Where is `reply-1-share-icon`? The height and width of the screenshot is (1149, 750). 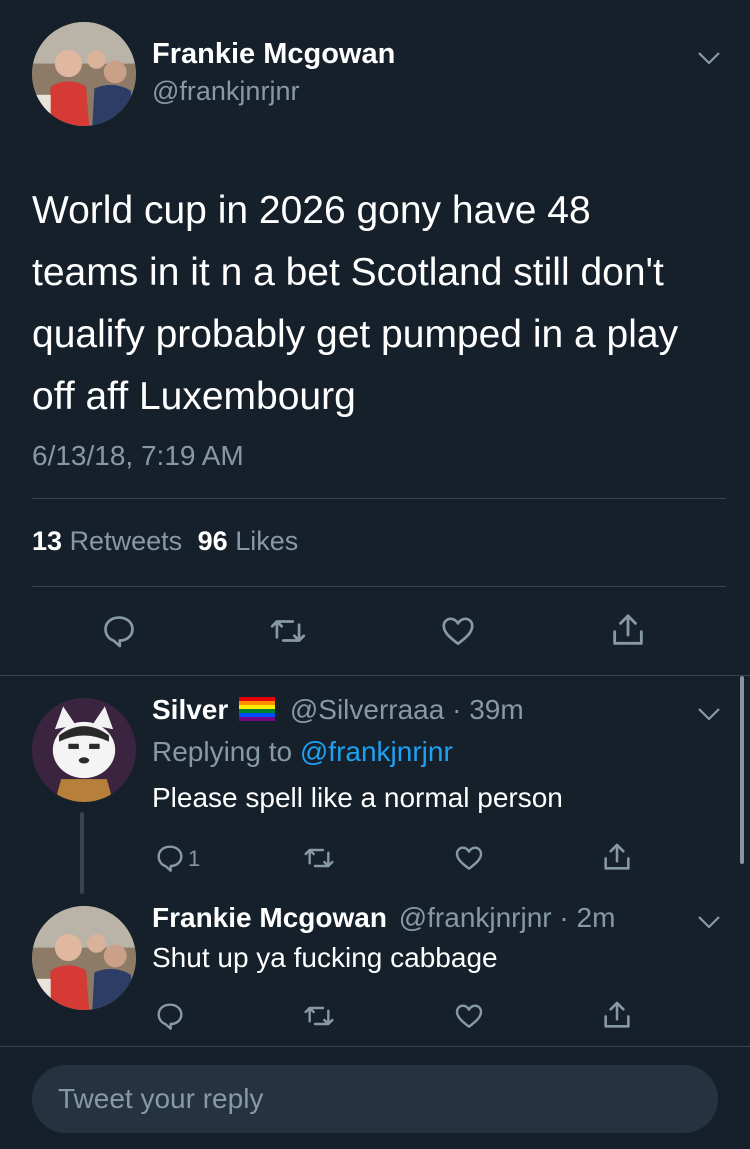
reply-1-share-icon is located at coordinates (617, 857).